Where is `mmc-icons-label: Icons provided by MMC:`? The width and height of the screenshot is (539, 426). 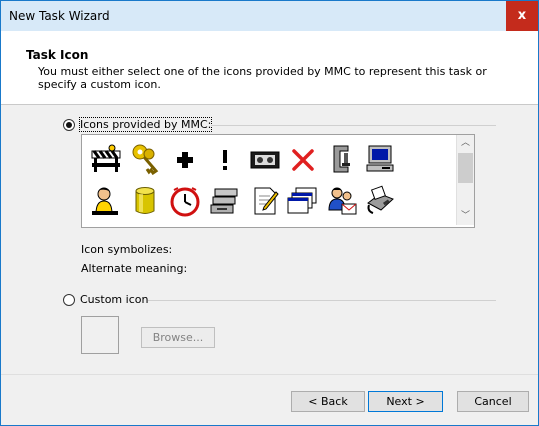 mmc-icons-label: Icons provided by MMC: is located at coordinates (145, 124).